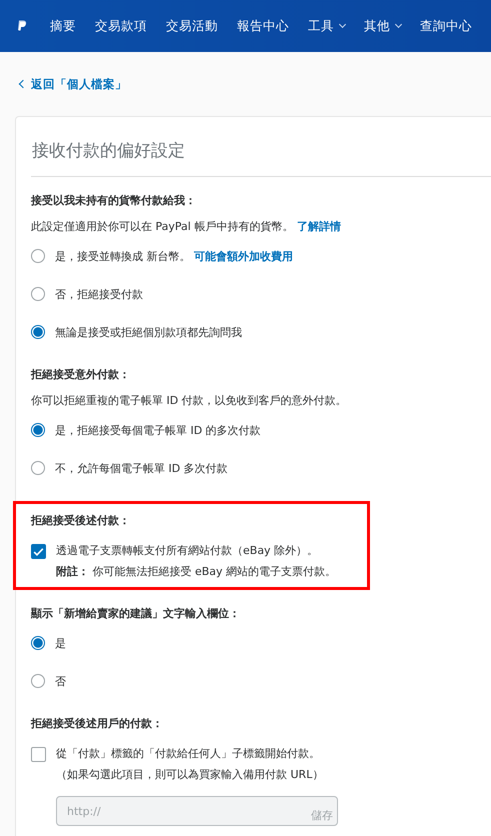  I want to click on description-text: 你可以拒絕重複的電子帳單 ID 付款，以免收到客戶的意外付款。, so click(189, 401).